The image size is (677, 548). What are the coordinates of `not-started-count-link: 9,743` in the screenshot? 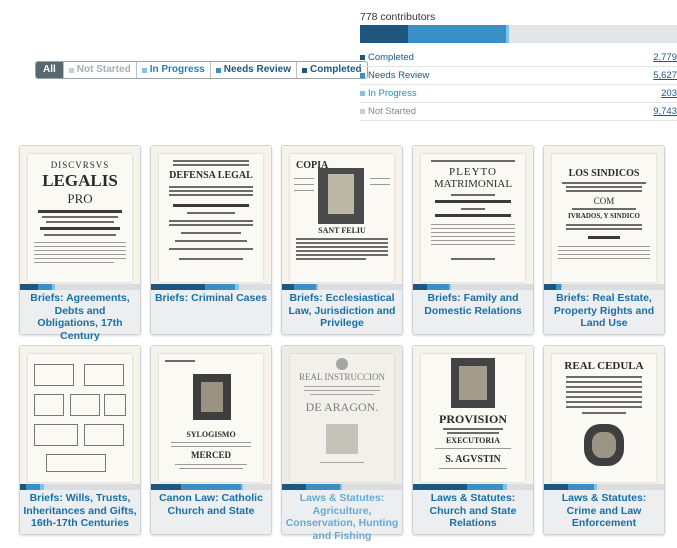 It's located at (665, 111).